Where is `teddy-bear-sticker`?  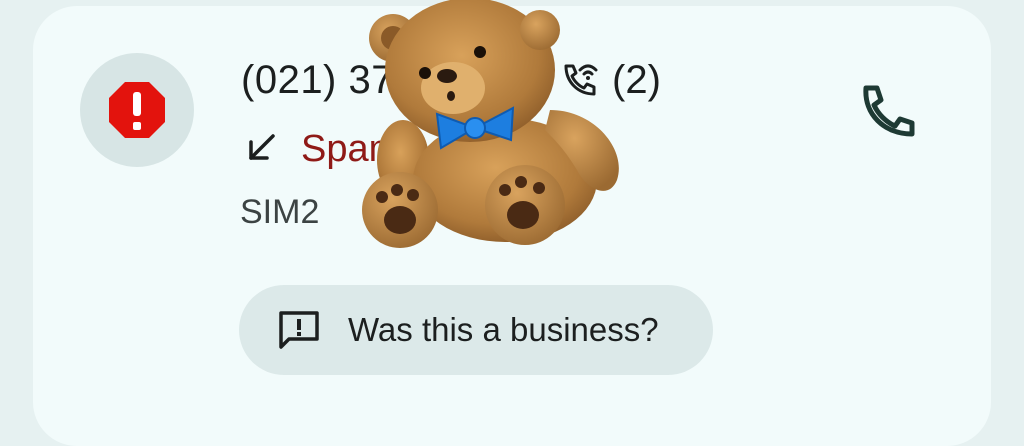
teddy-bear-sticker is located at coordinates (490, 124).